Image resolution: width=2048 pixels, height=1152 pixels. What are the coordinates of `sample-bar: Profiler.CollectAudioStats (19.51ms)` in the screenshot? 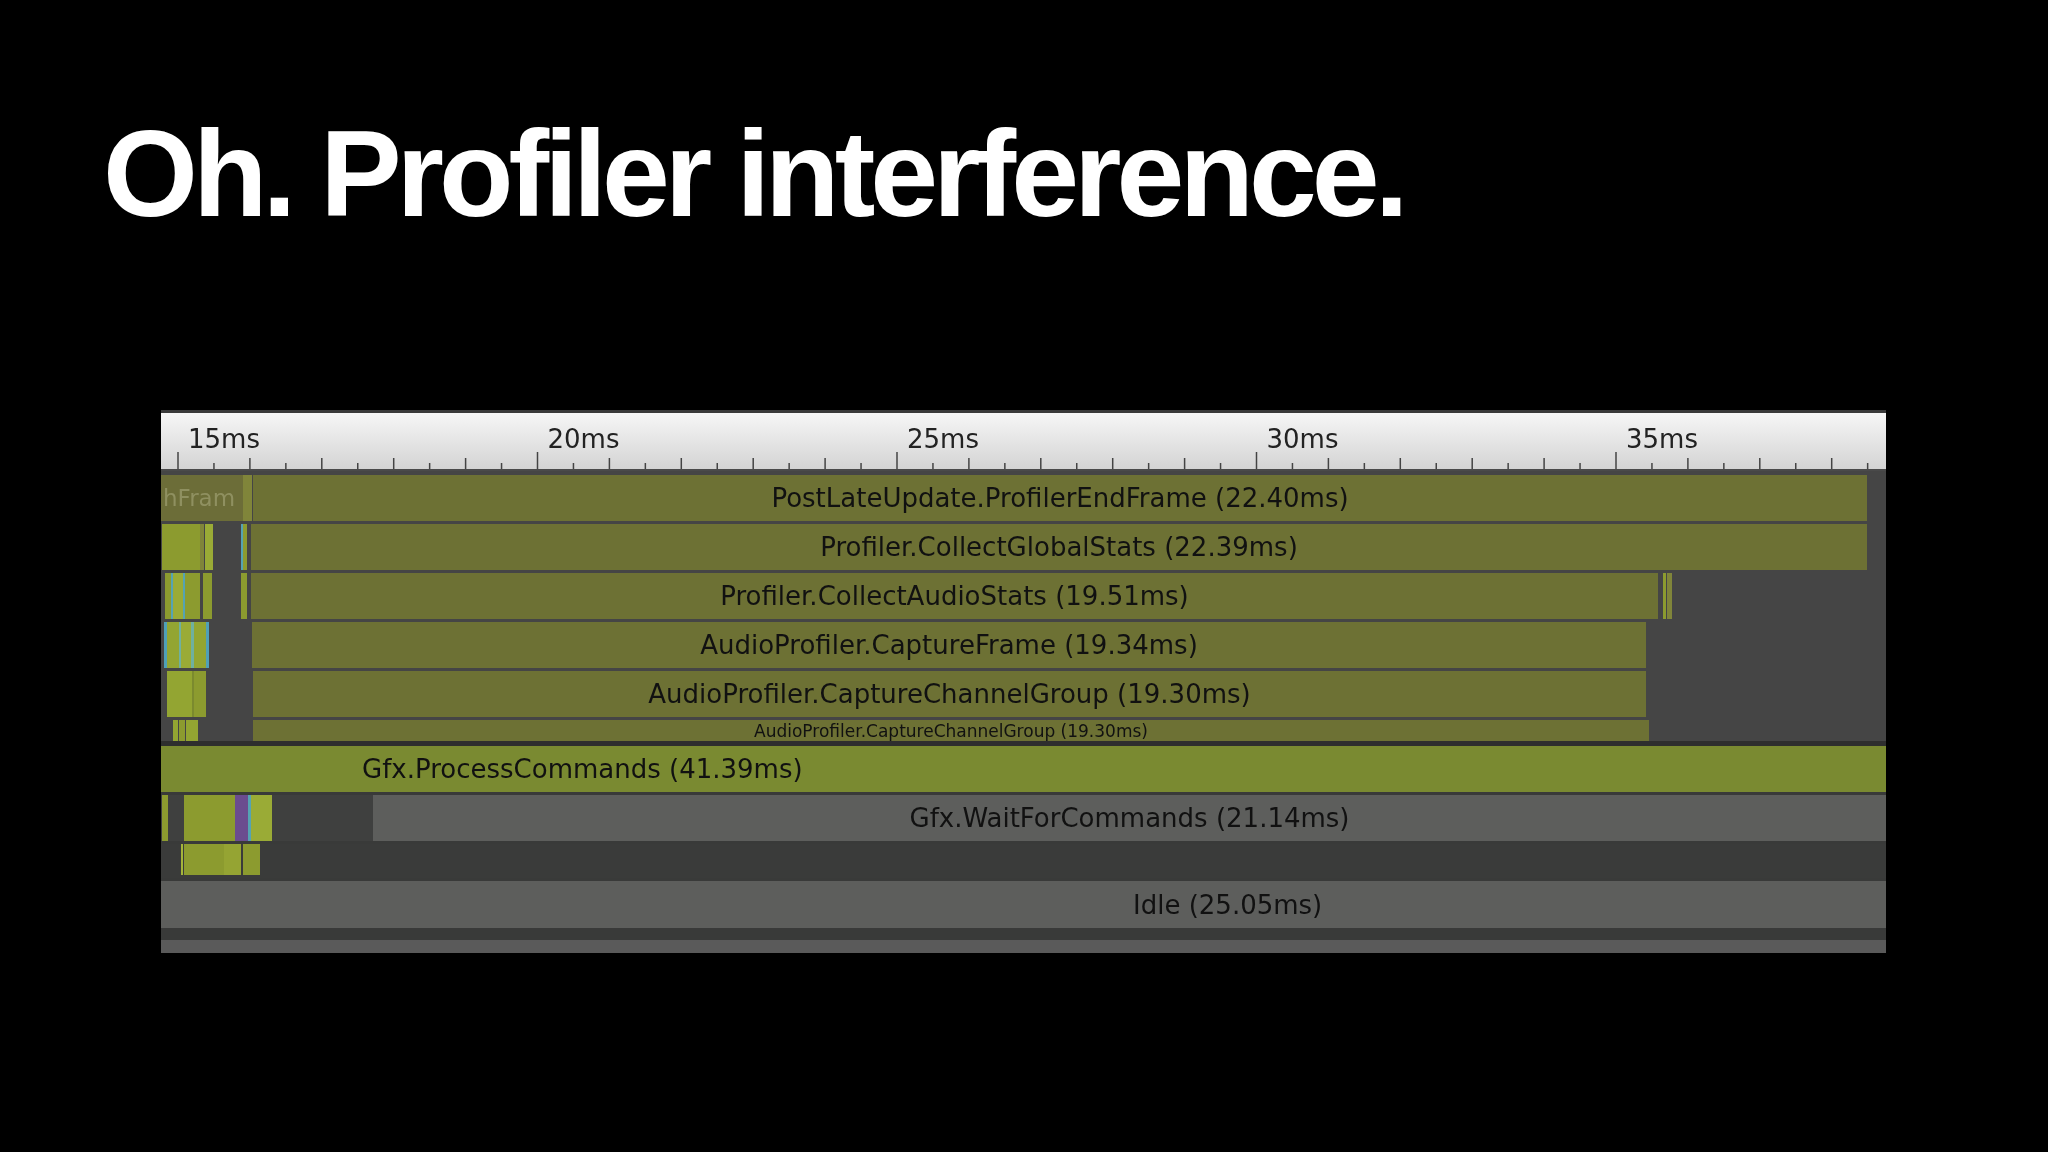 It's located at (954, 596).